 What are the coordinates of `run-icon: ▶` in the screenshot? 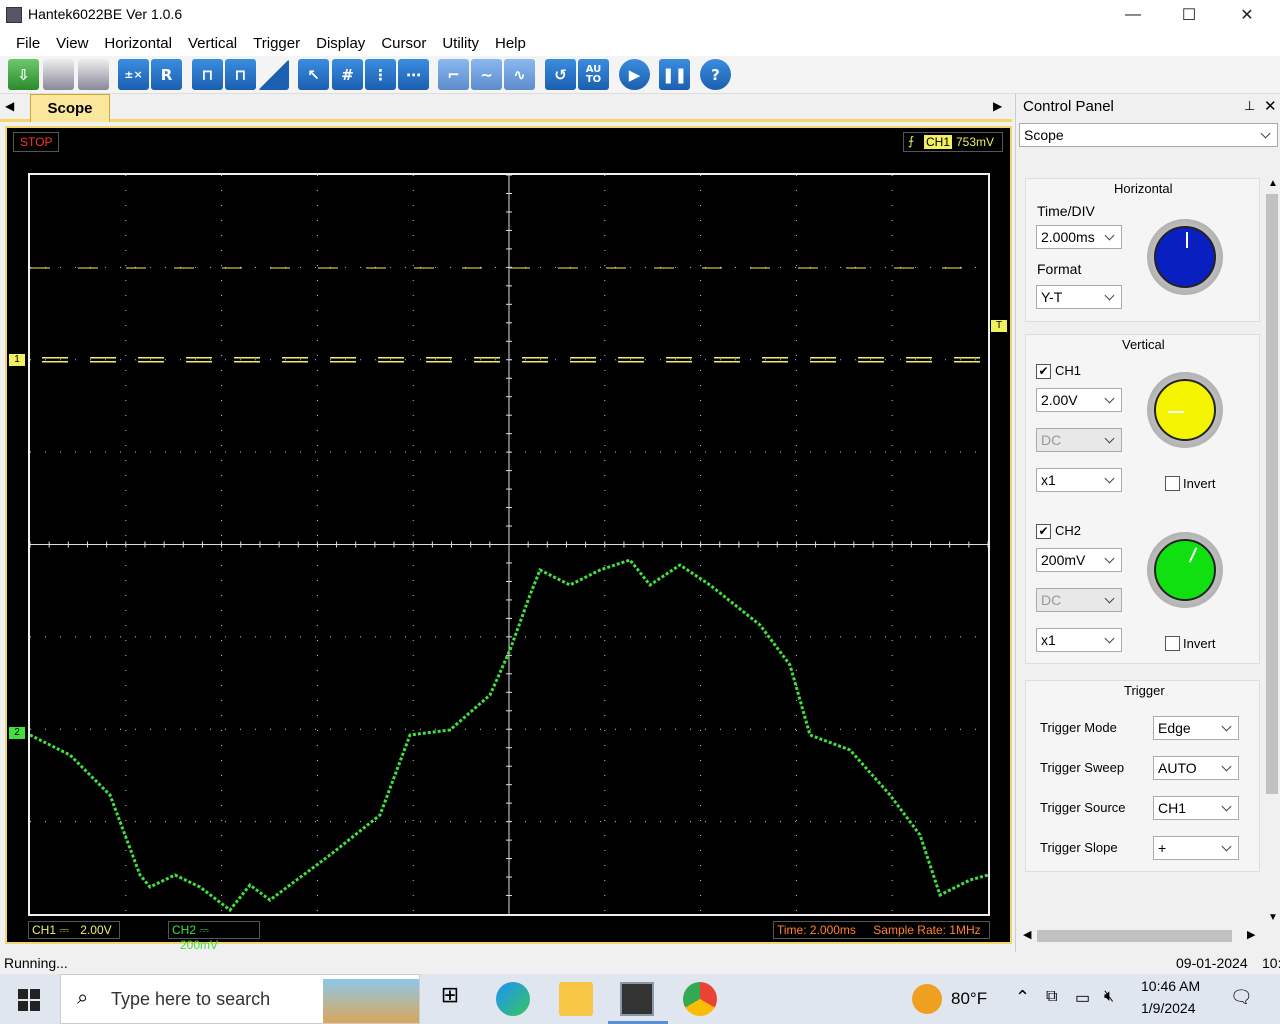 It's located at (634, 74).